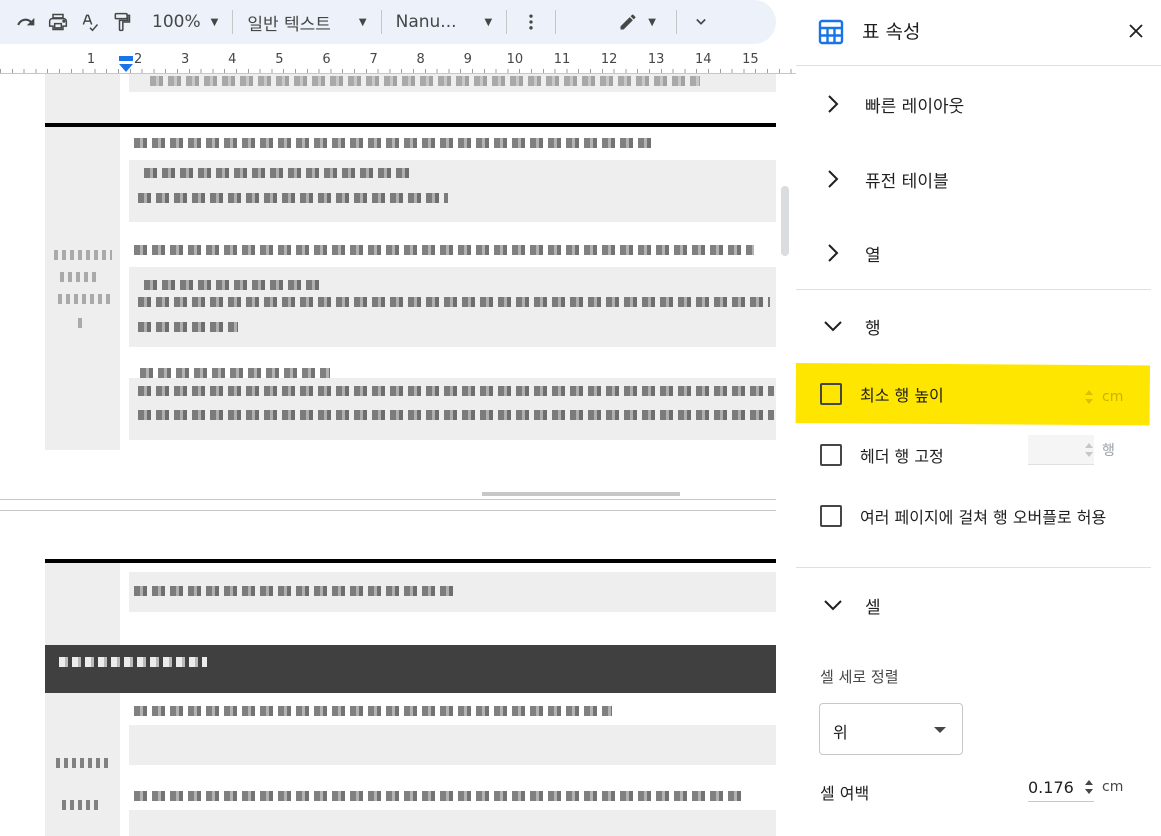  What do you see at coordinates (963, 516) in the screenshot?
I see `allow-overflow-option: 여러 페이지에 걸쳐 행 오버플로 허용` at bounding box center [963, 516].